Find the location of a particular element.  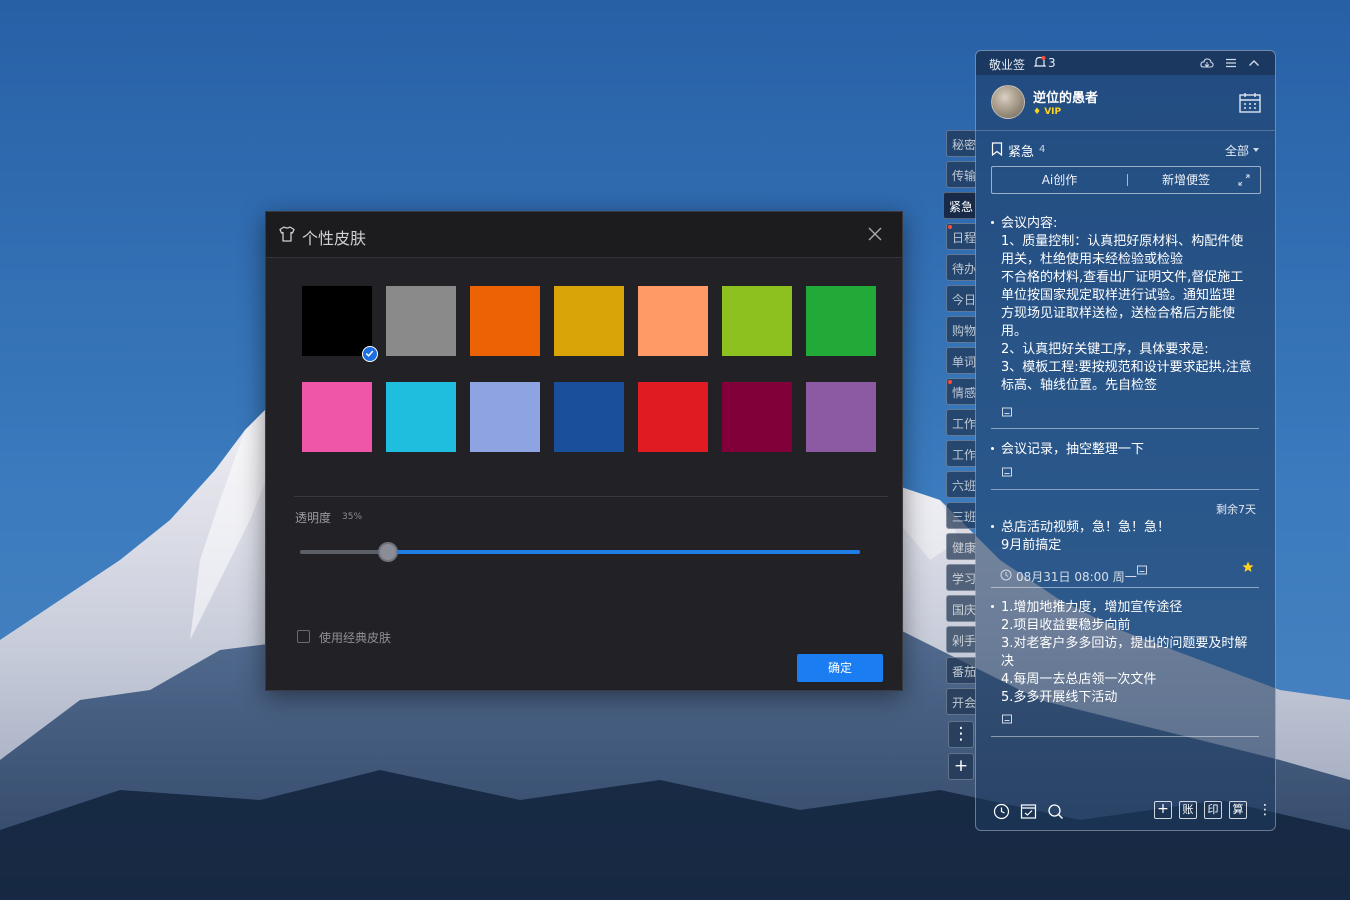

side-tab: 传输 is located at coordinates (961, 174).